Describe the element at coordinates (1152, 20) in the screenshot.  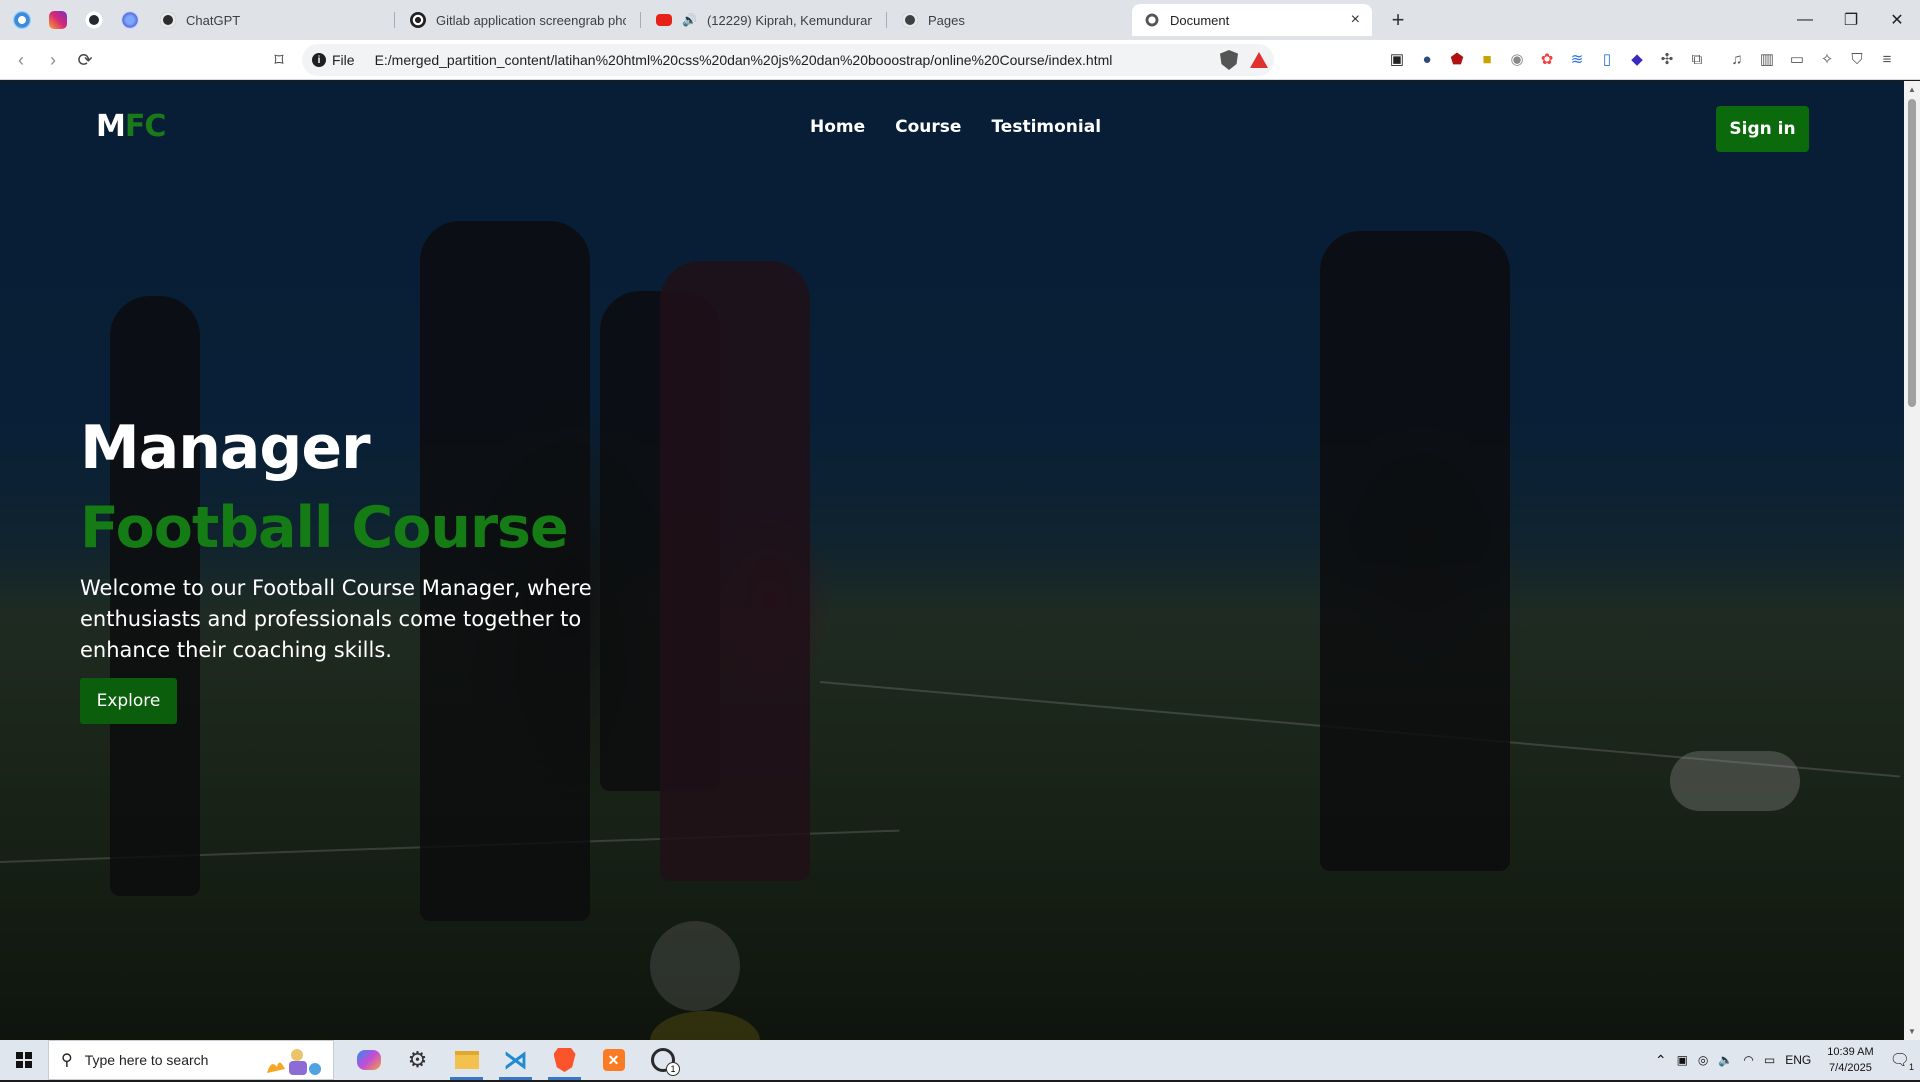
I see `globe-icon` at that location.